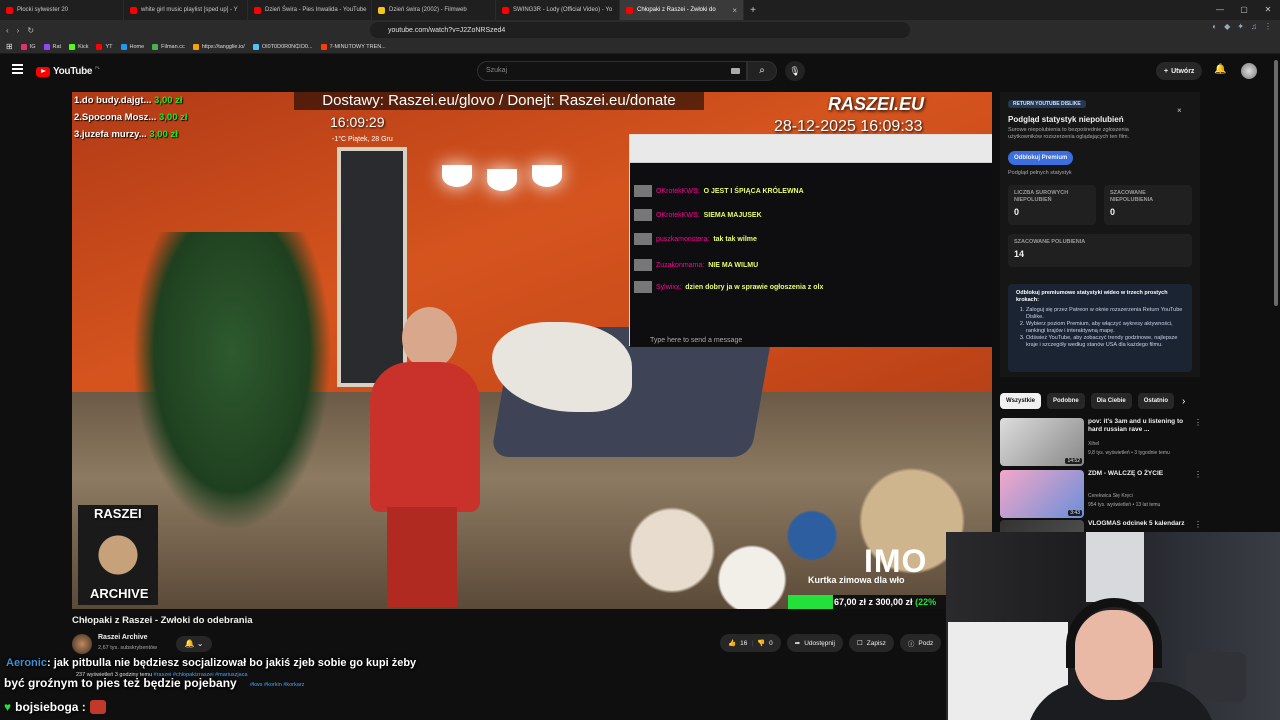 The height and width of the screenshot is (720, 1280). What do you see at coordinates (1166, 71) in the screenshot?
I see `plus-icon: +` at bounding box center [1166, 71].